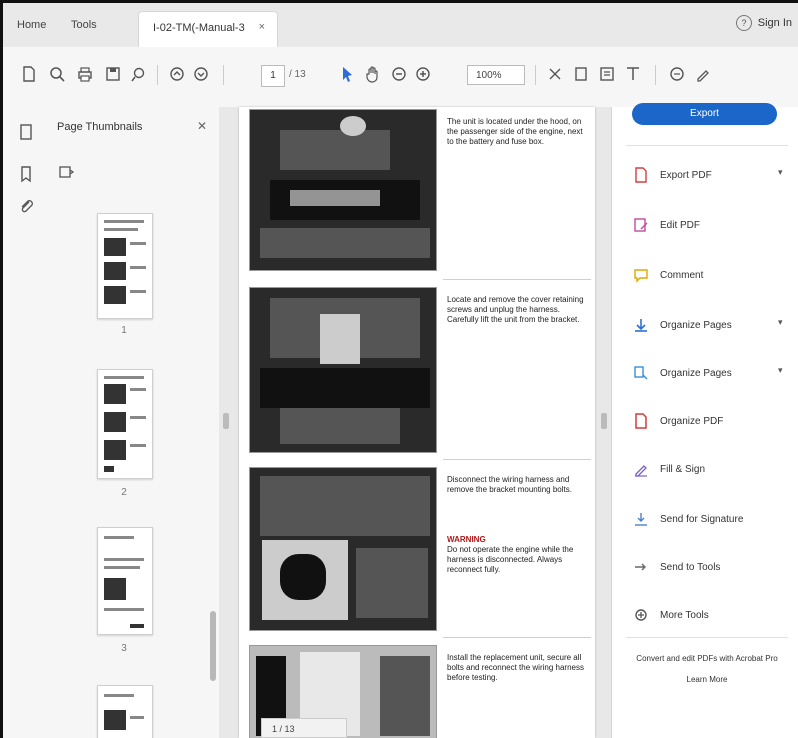  What do you see at coordinates (177, 74) in the screenshot?
I see `previous-page-icon` at bounding box center [177, 74].